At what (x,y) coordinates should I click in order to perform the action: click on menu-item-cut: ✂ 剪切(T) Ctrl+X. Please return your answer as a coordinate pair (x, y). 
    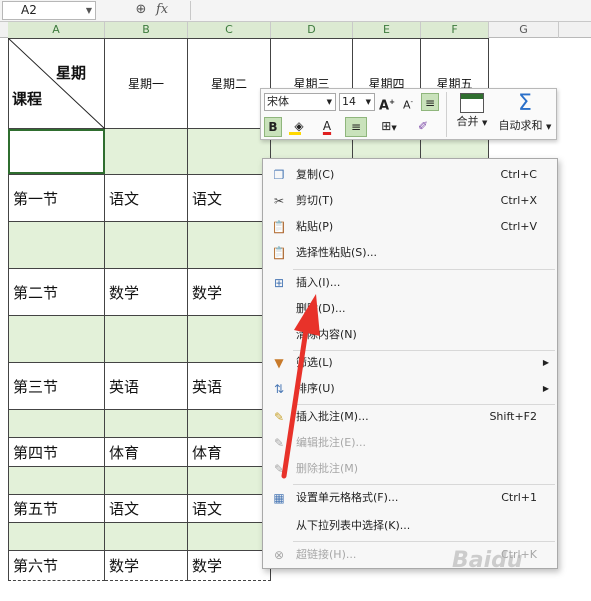
    Looking at the image, I should click on (410, 201).